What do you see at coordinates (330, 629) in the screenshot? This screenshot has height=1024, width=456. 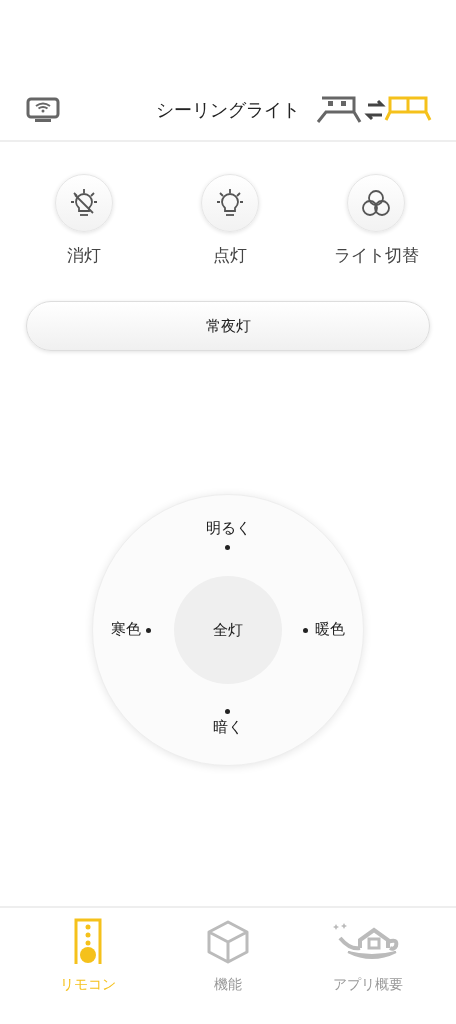 I see `warm-color-button: 暖色` at bounding box center [330, 629].